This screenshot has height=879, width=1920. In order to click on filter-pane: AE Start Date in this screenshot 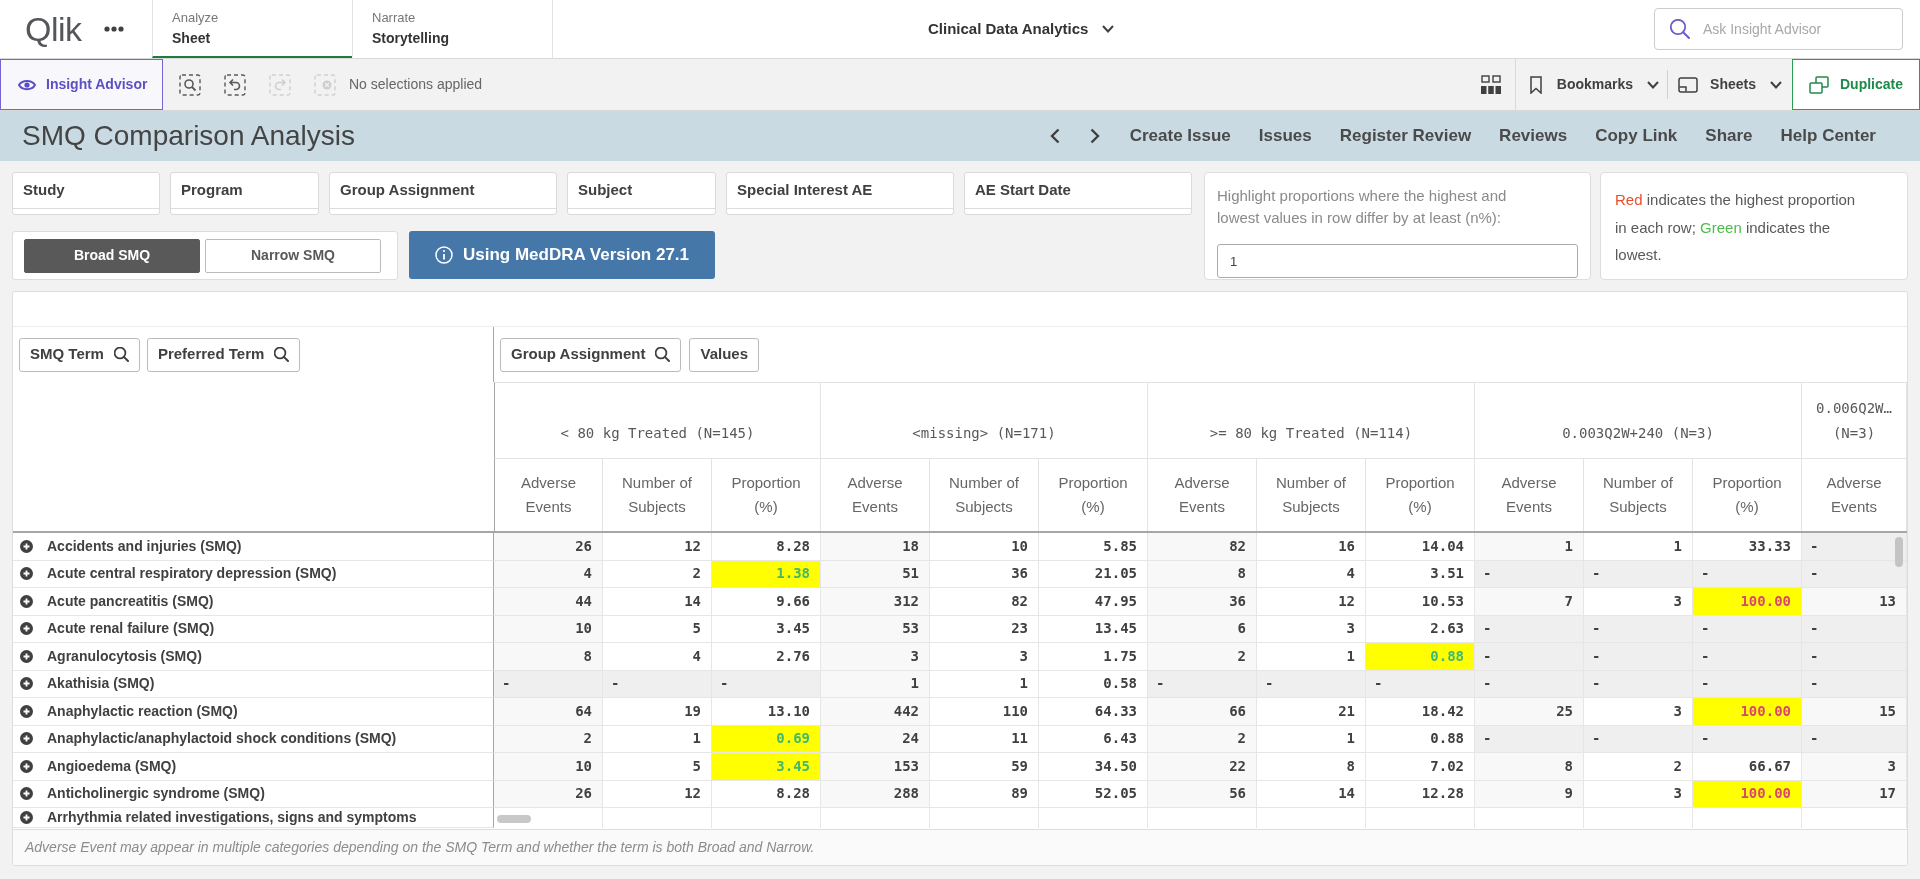, I will do `click(1078, 193)`.